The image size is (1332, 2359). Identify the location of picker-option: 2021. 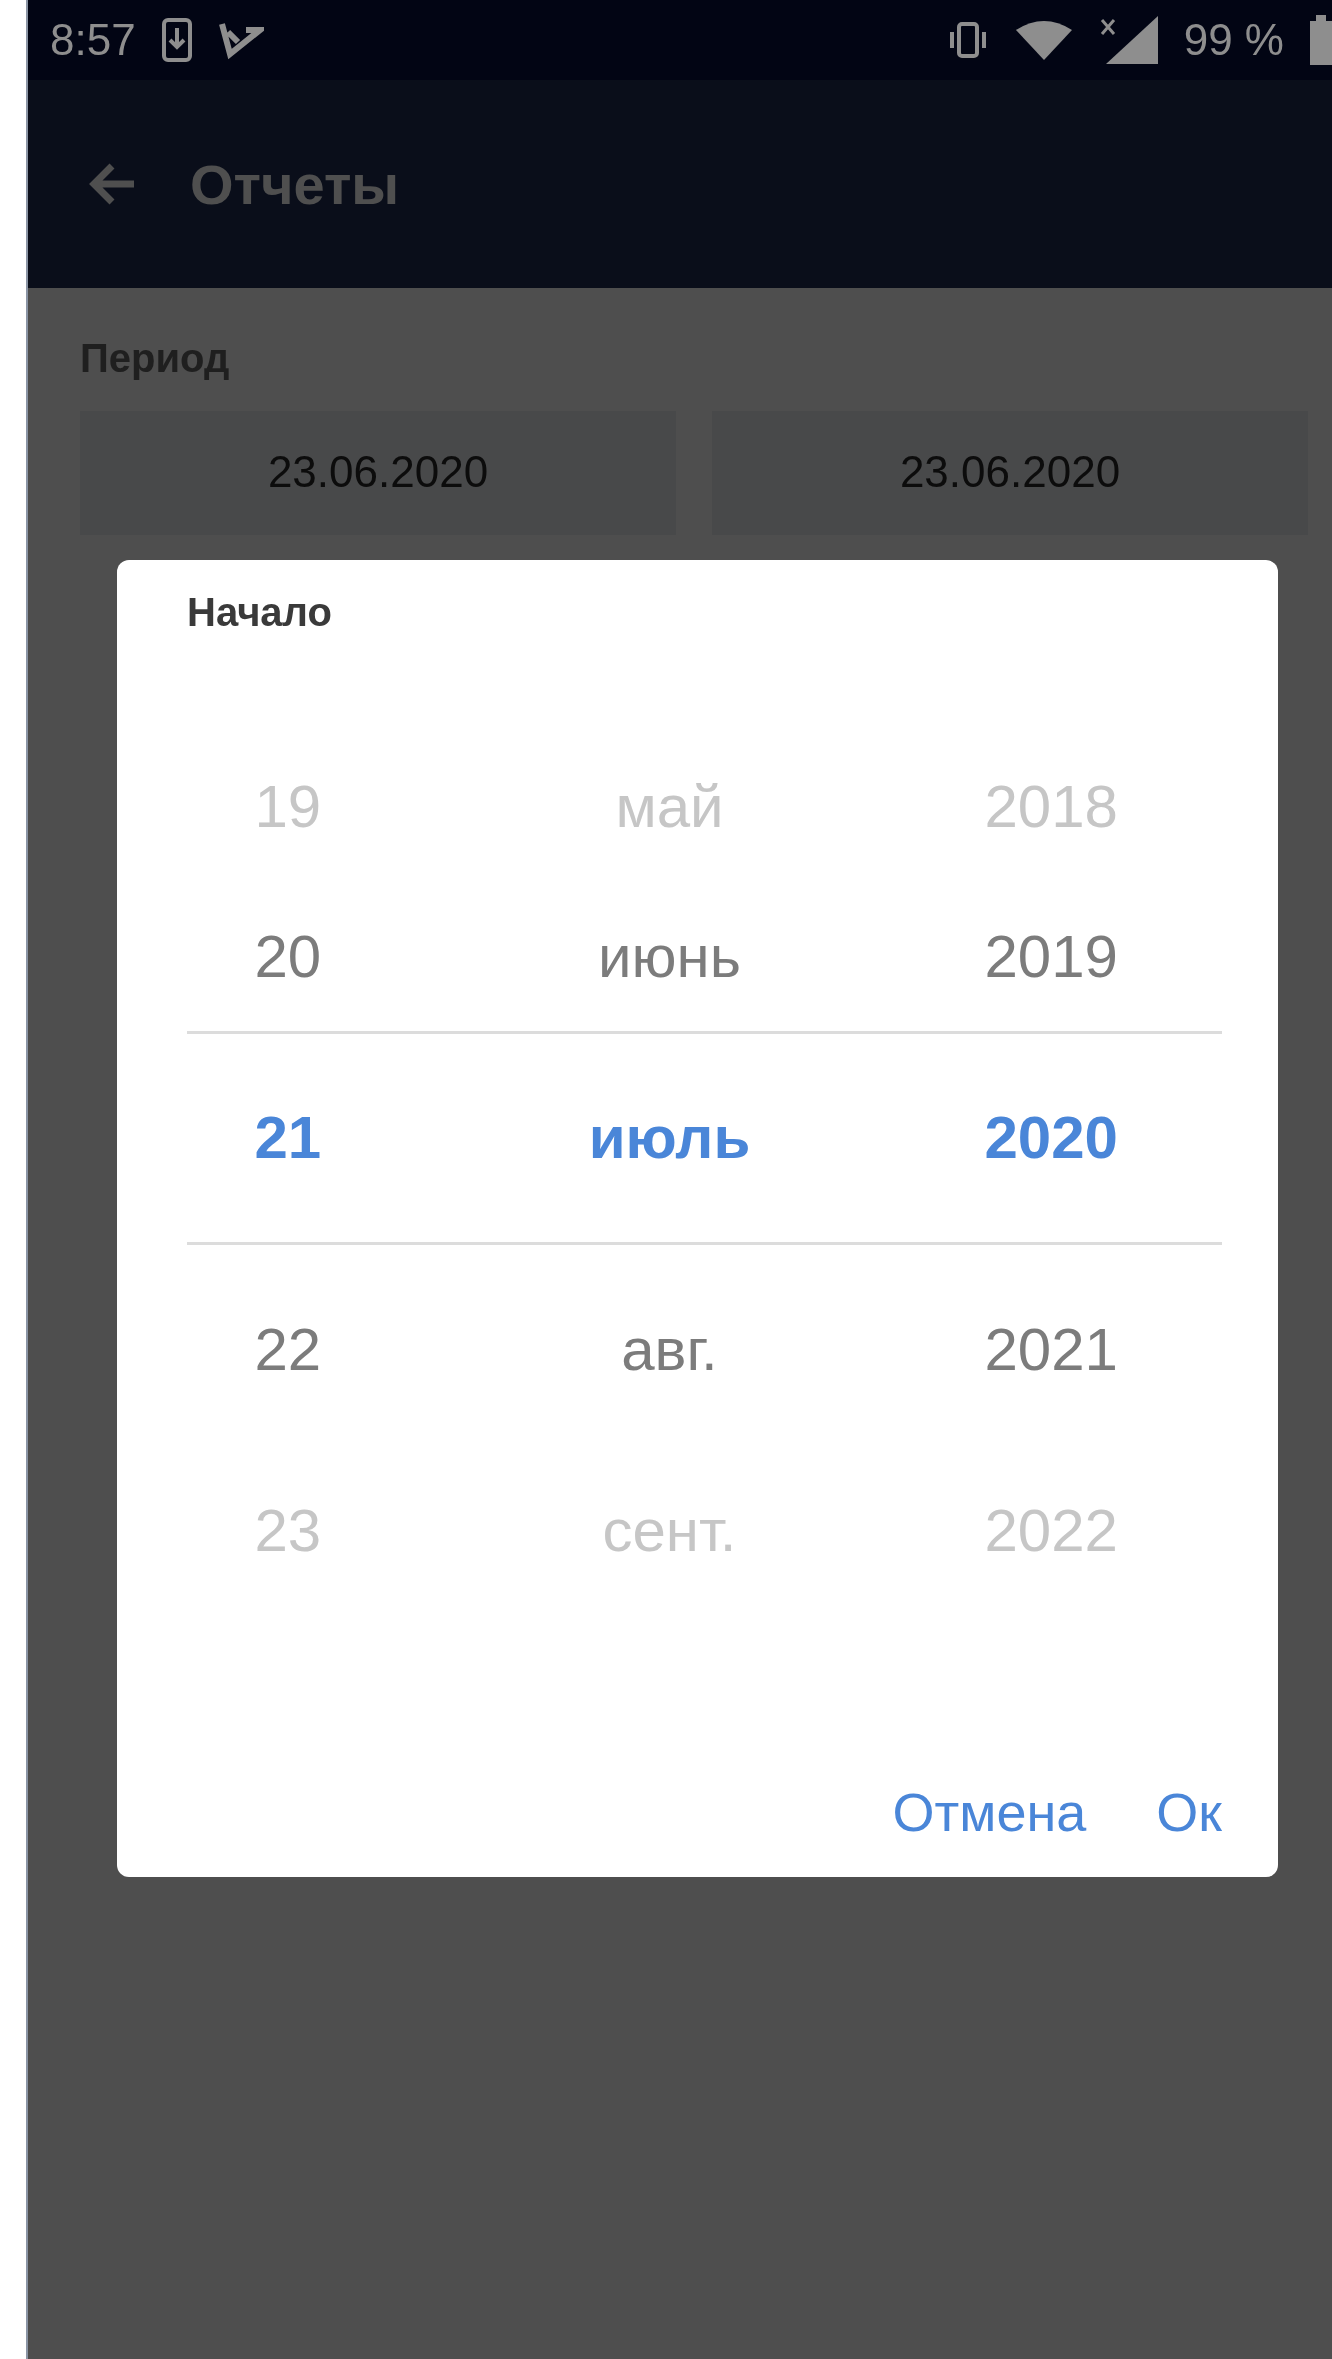
(1051, 1349).